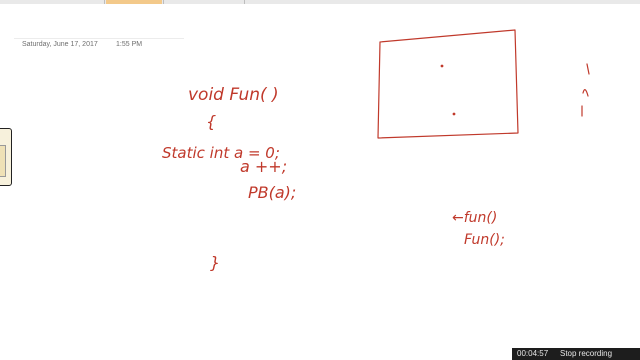 The height and width of the screenshot is (360, 640). I want to click on ink-brace-open: {, so click(211, 121).